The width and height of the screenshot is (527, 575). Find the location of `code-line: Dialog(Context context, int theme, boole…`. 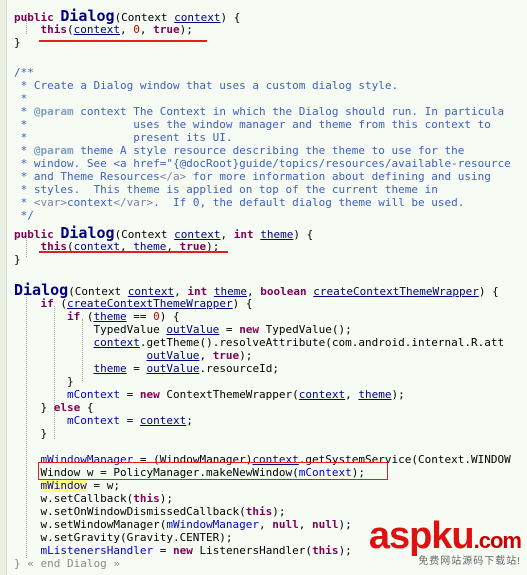

code-line: Dialog(Context context, int theme, boole… is located at coordinates (256, 291).